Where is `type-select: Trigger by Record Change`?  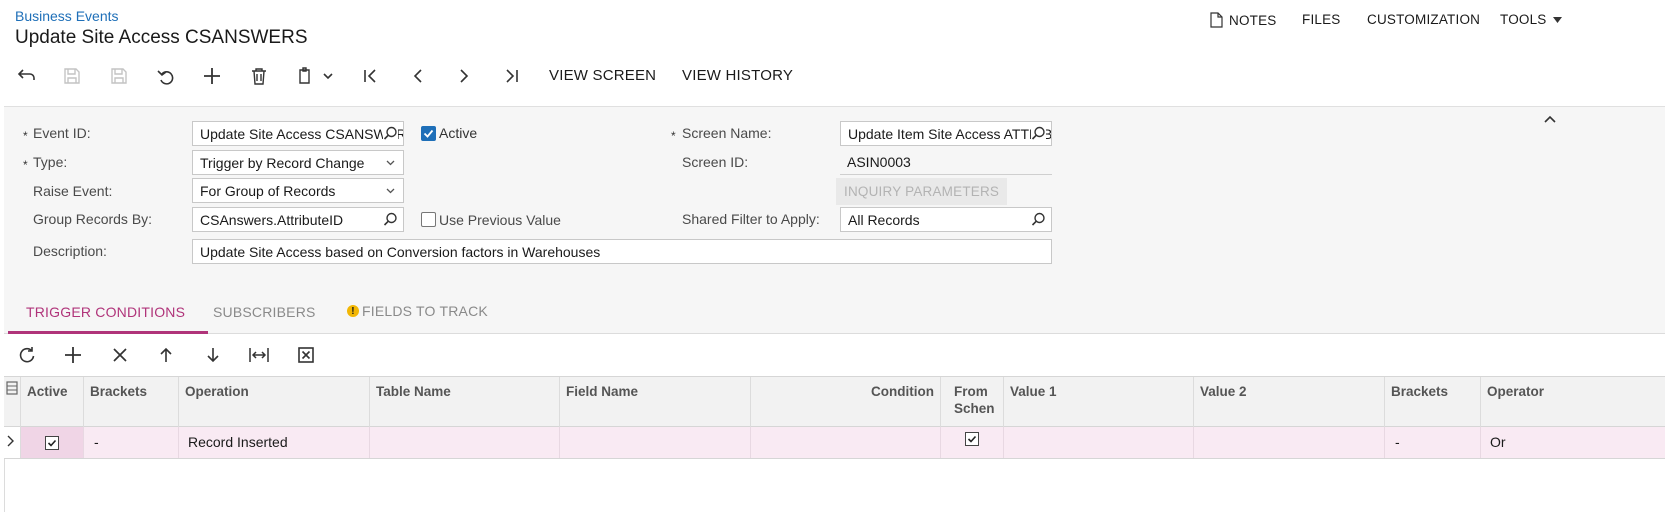
type-select: Trigger by Record Change is located at coordinates (298, 162).